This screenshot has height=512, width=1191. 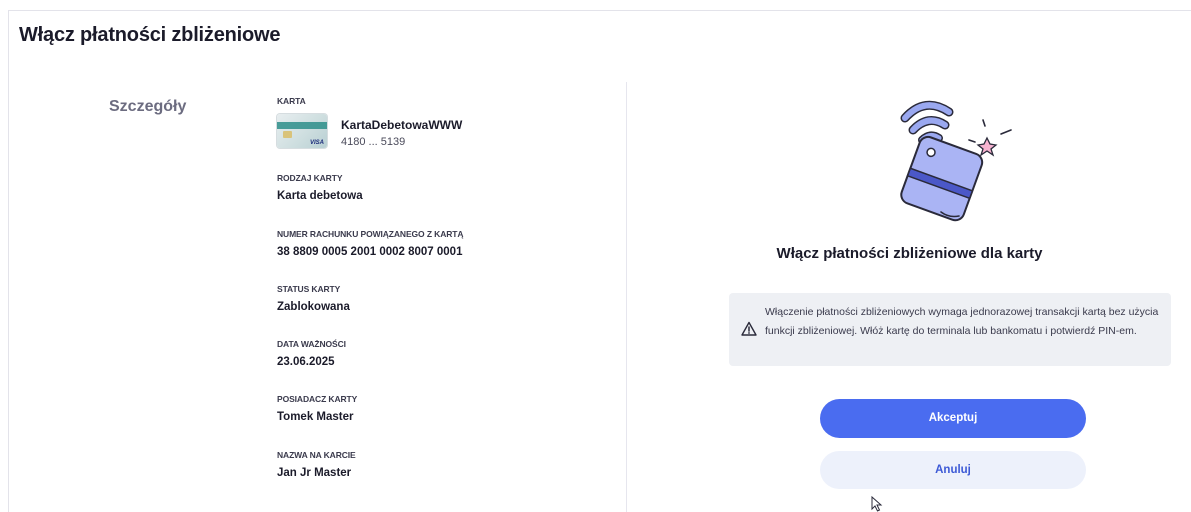 What do you see at coordinates (316, 455) in the screenshot?
I see `name-on-card-label: NAZWA NA KARCIE` at bounding box center [316, 455].